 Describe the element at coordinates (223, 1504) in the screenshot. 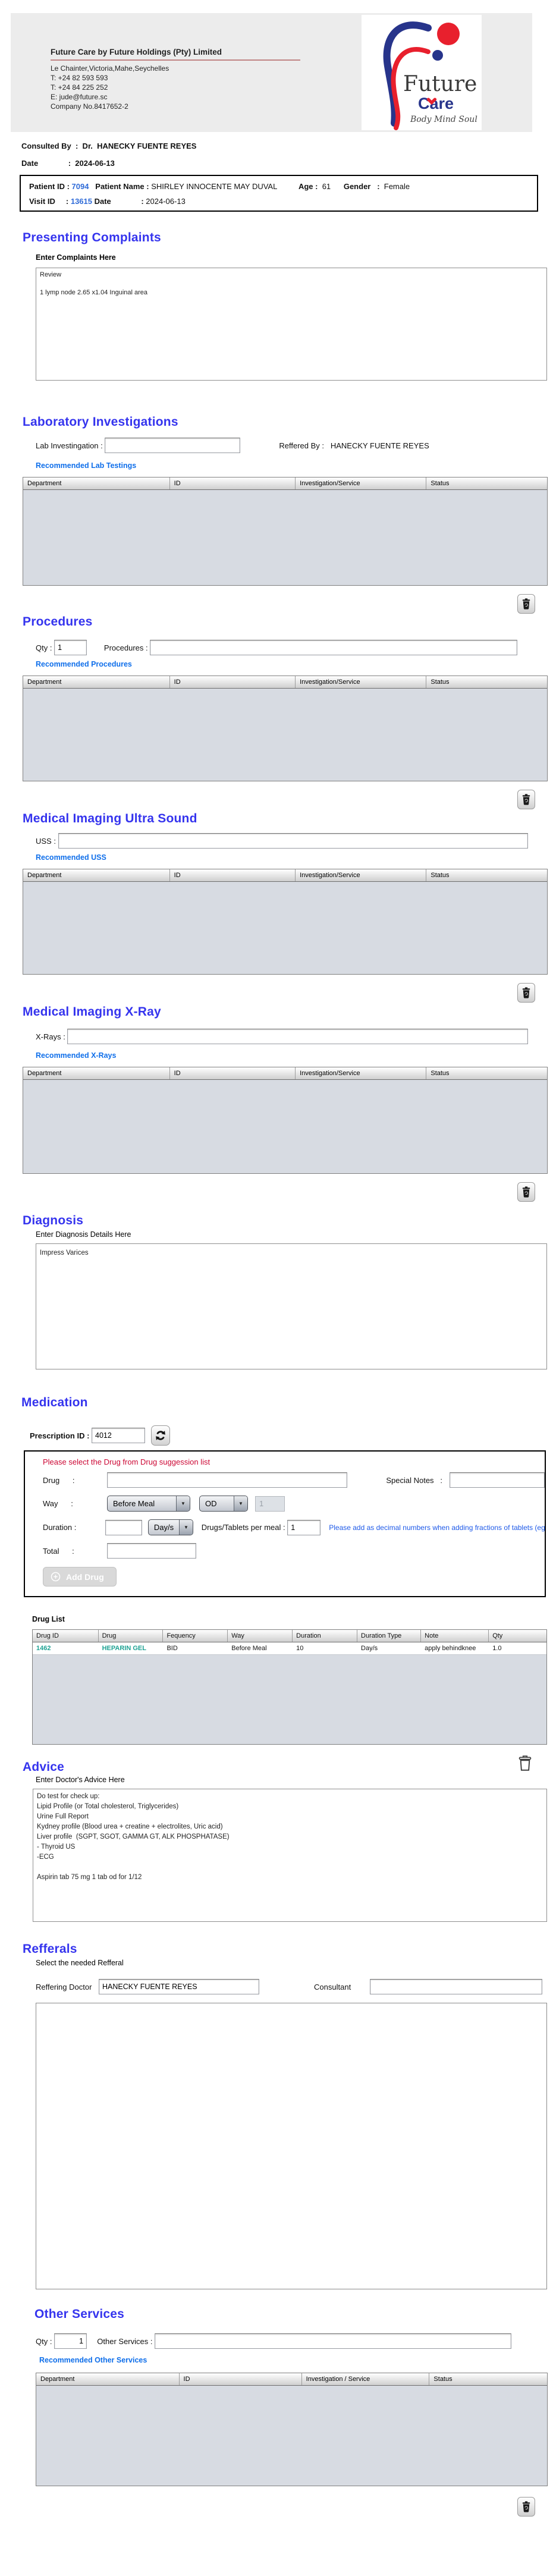

I see `frequency-select: OD ▼` at that location.